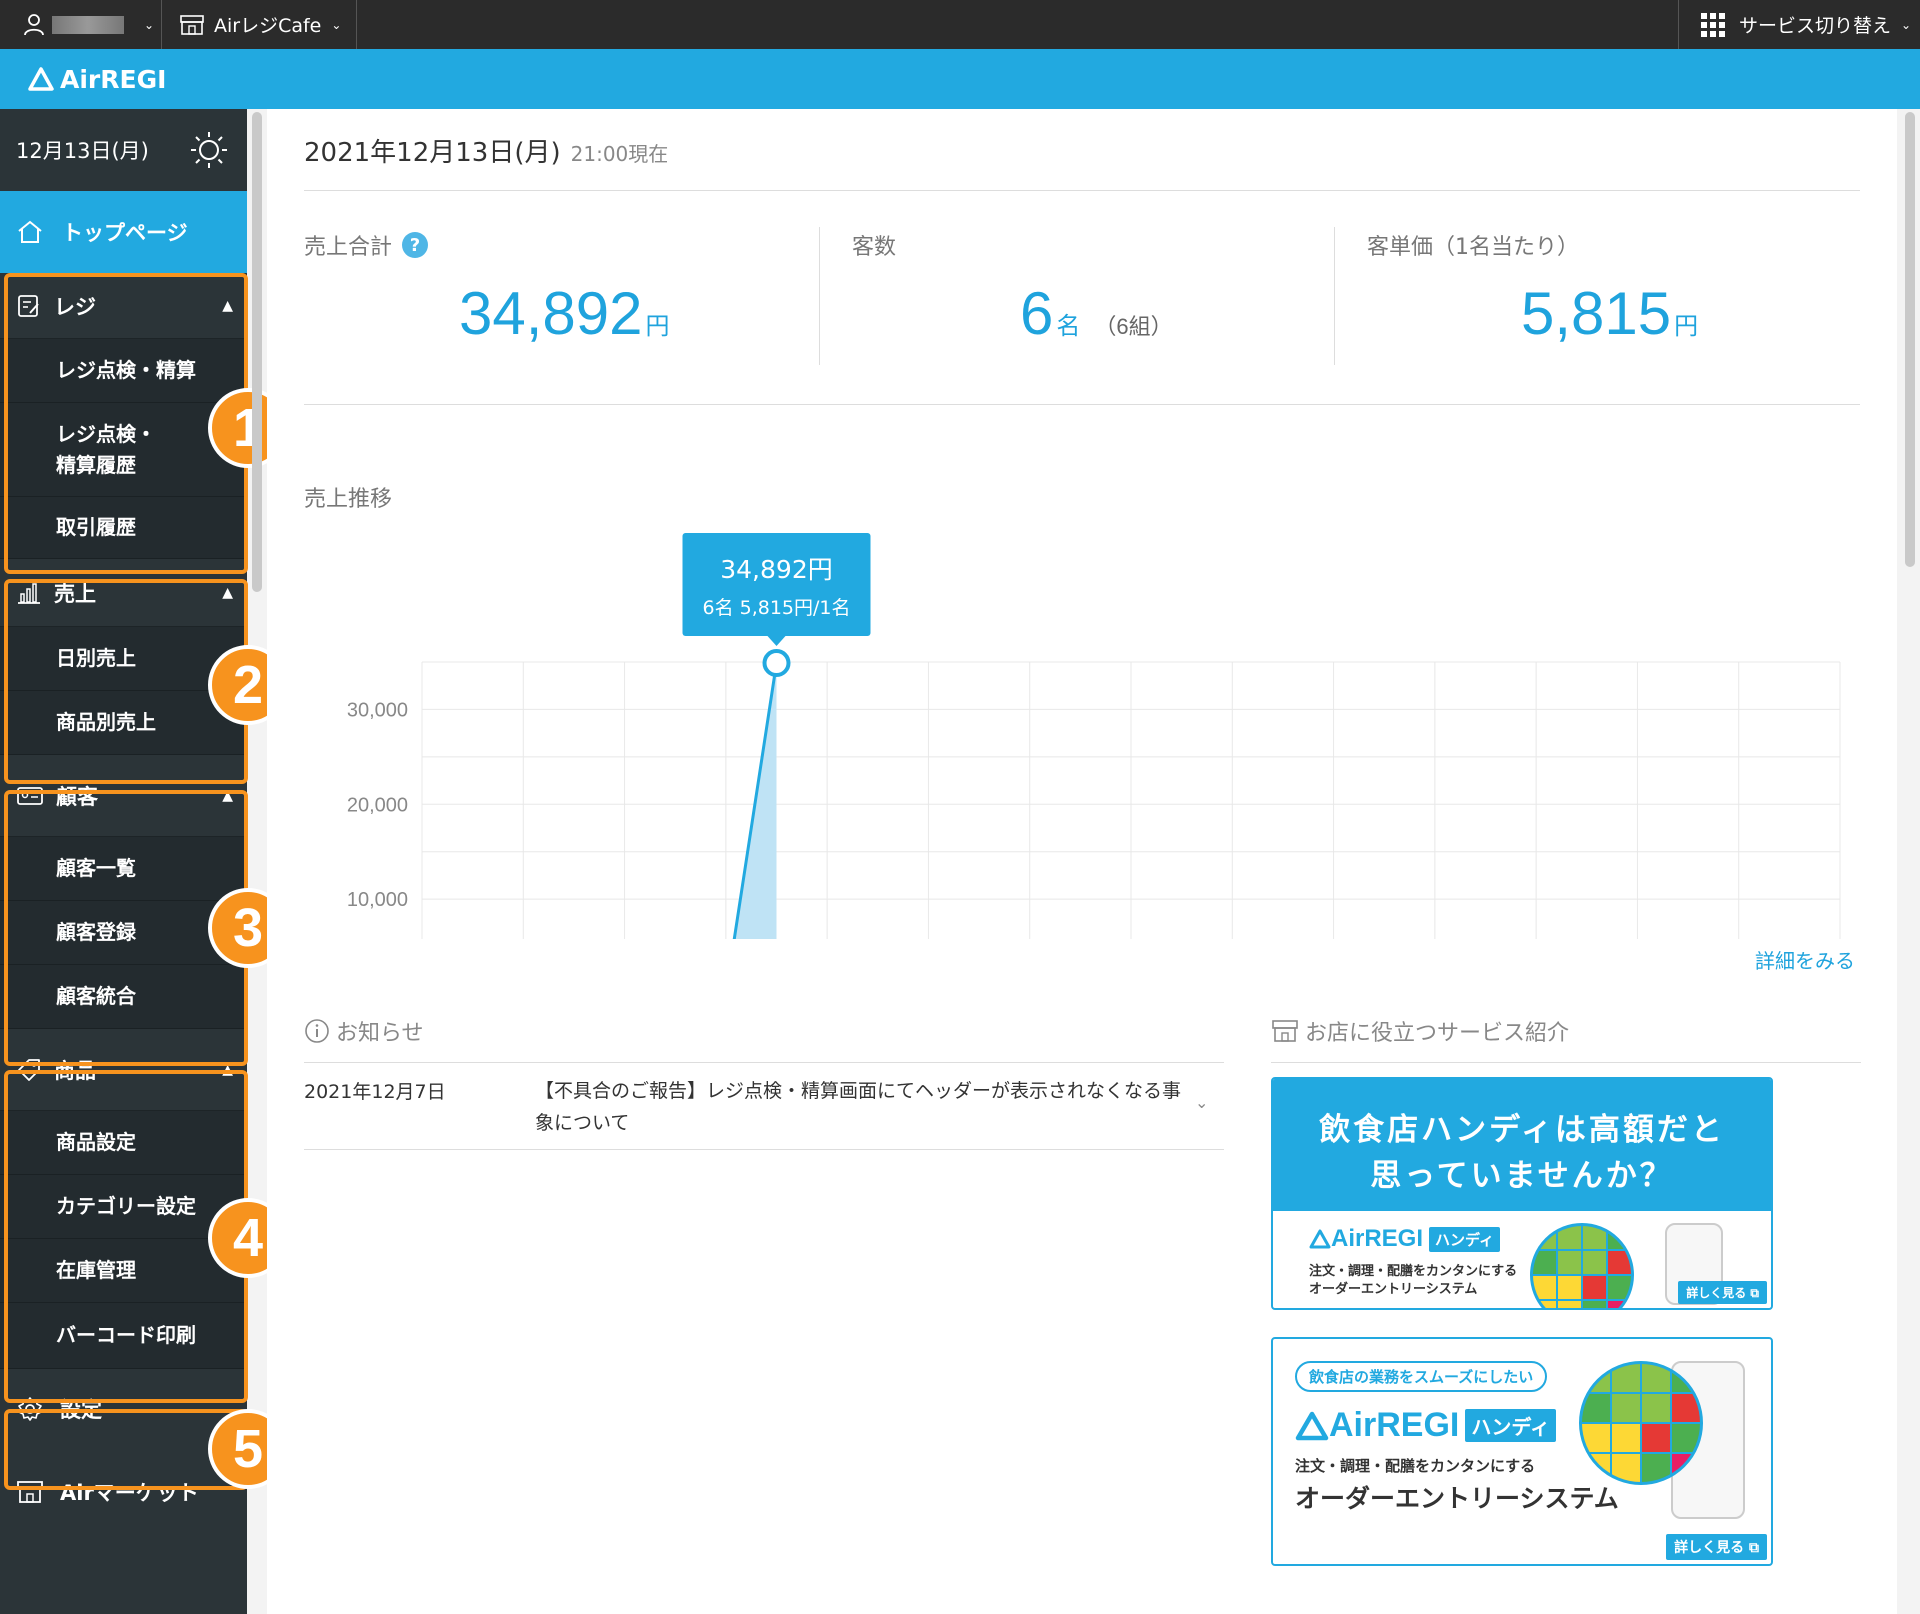 The image size is (1920, 1614). Describe the element at coordinates (657, 326) in the screenshot. I see `kpi-unit: 円` at that location.